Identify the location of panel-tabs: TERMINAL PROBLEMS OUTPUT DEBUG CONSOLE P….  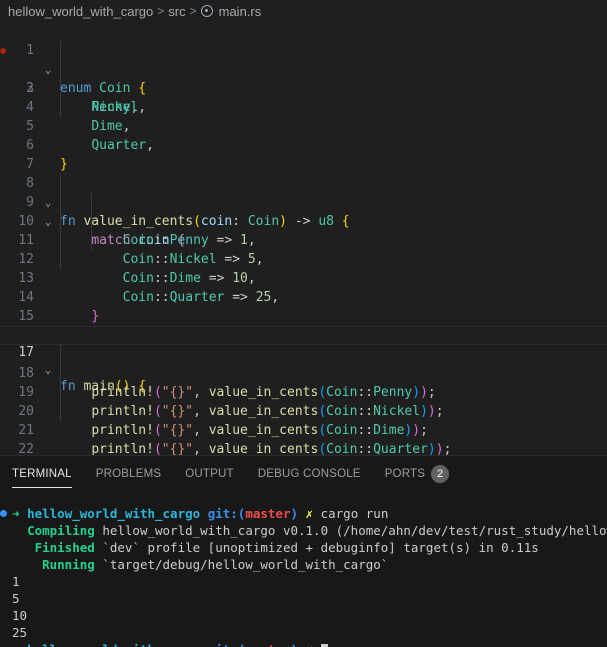
(303, 474).